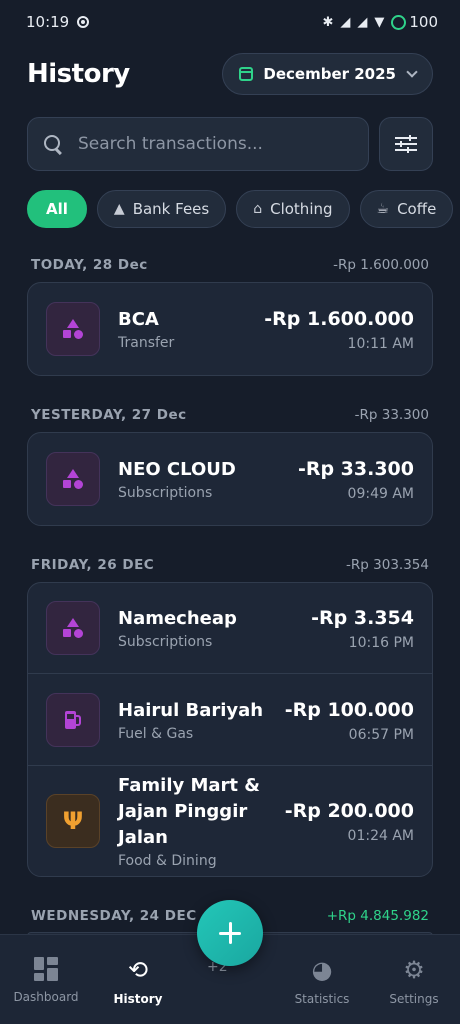 This screenshot has height=1024, width=460. Describe the element at coordinates (345, 22) in the screenshot. I see `signal-icon: ◢` at that location.